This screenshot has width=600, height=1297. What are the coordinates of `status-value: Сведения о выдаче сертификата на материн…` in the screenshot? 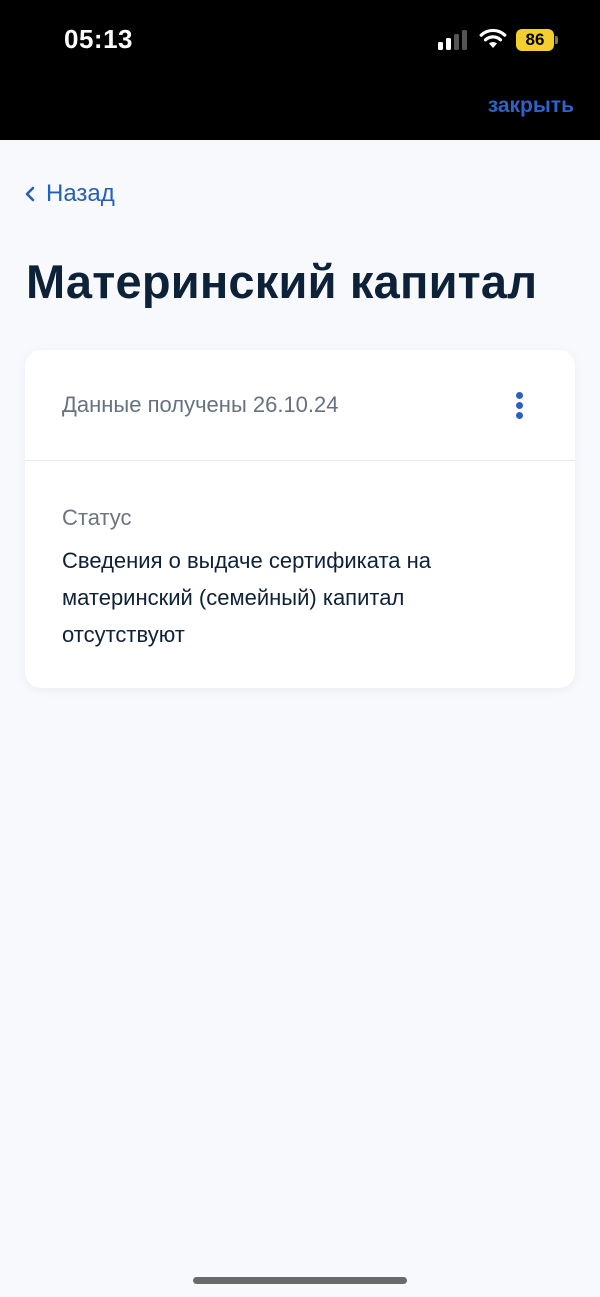 It's located at (247, 597).